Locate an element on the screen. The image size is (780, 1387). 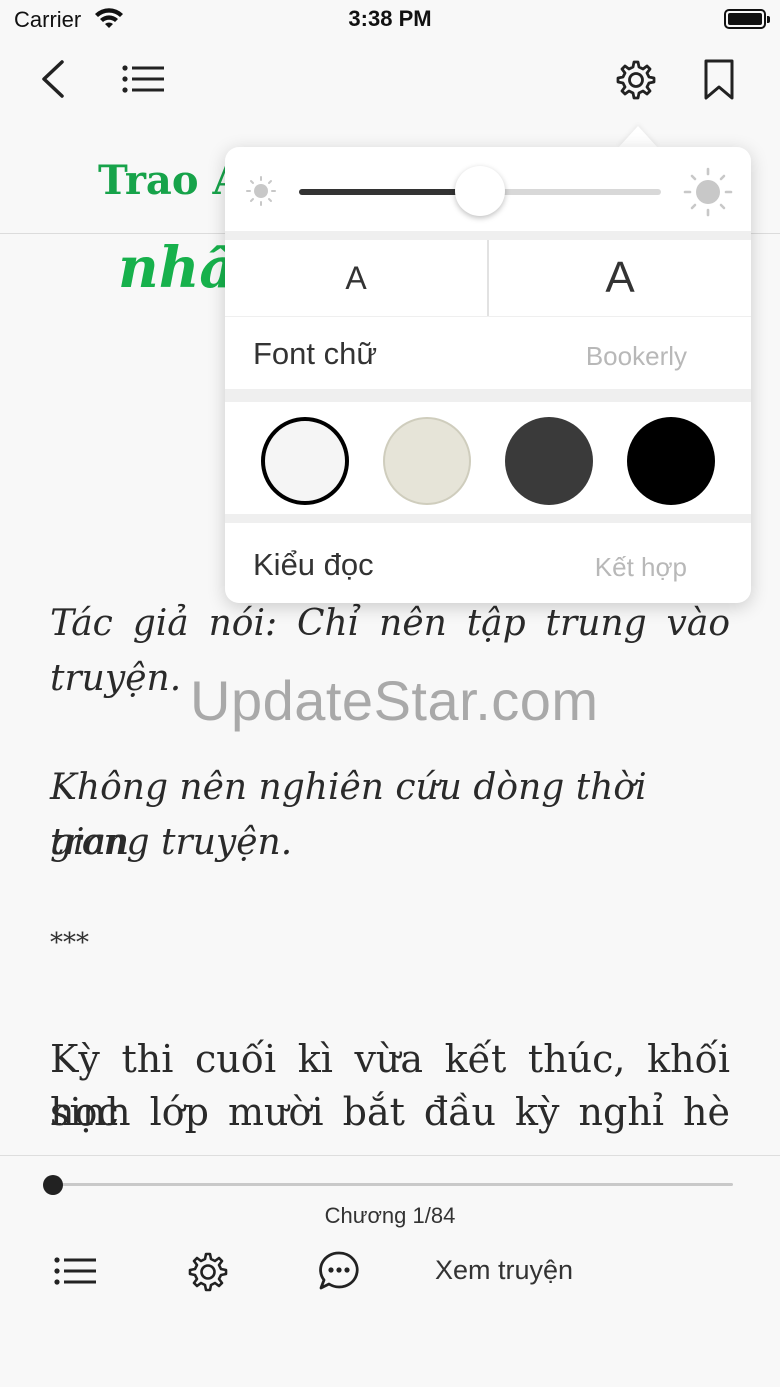
theme-black-swatch is located at coordinates (671, 461).